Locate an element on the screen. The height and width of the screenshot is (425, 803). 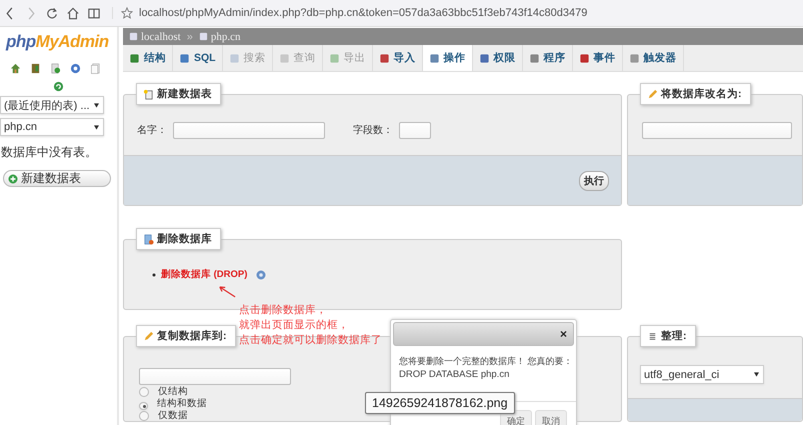
tab: SQL is located at coordinates (198, 58).